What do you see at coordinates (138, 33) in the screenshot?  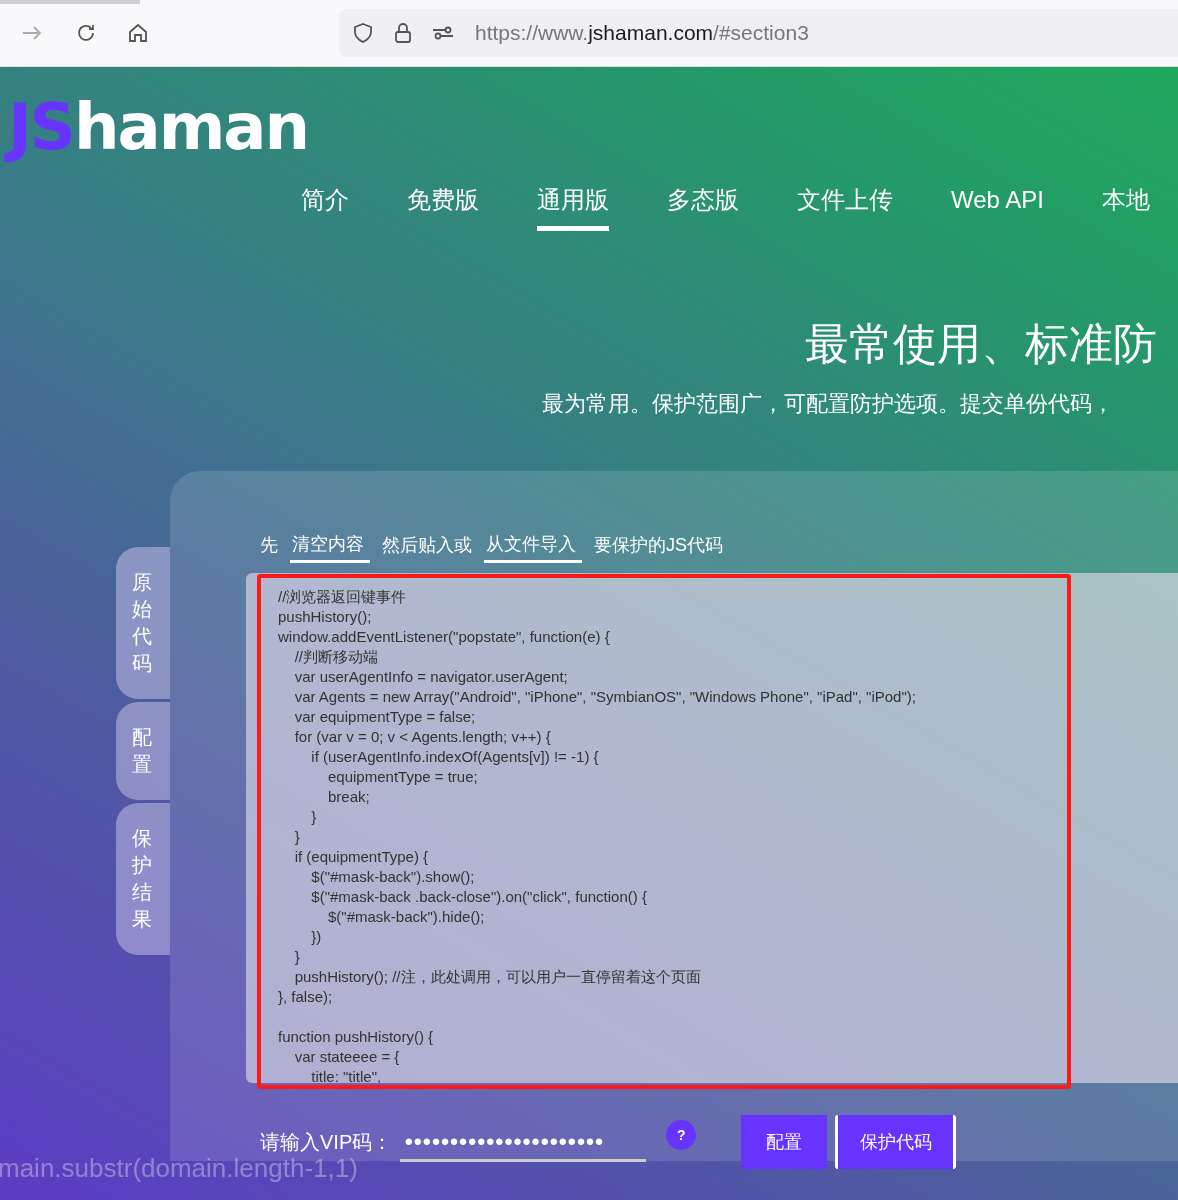 I see `home-icon` at bounding box center [138, 33].